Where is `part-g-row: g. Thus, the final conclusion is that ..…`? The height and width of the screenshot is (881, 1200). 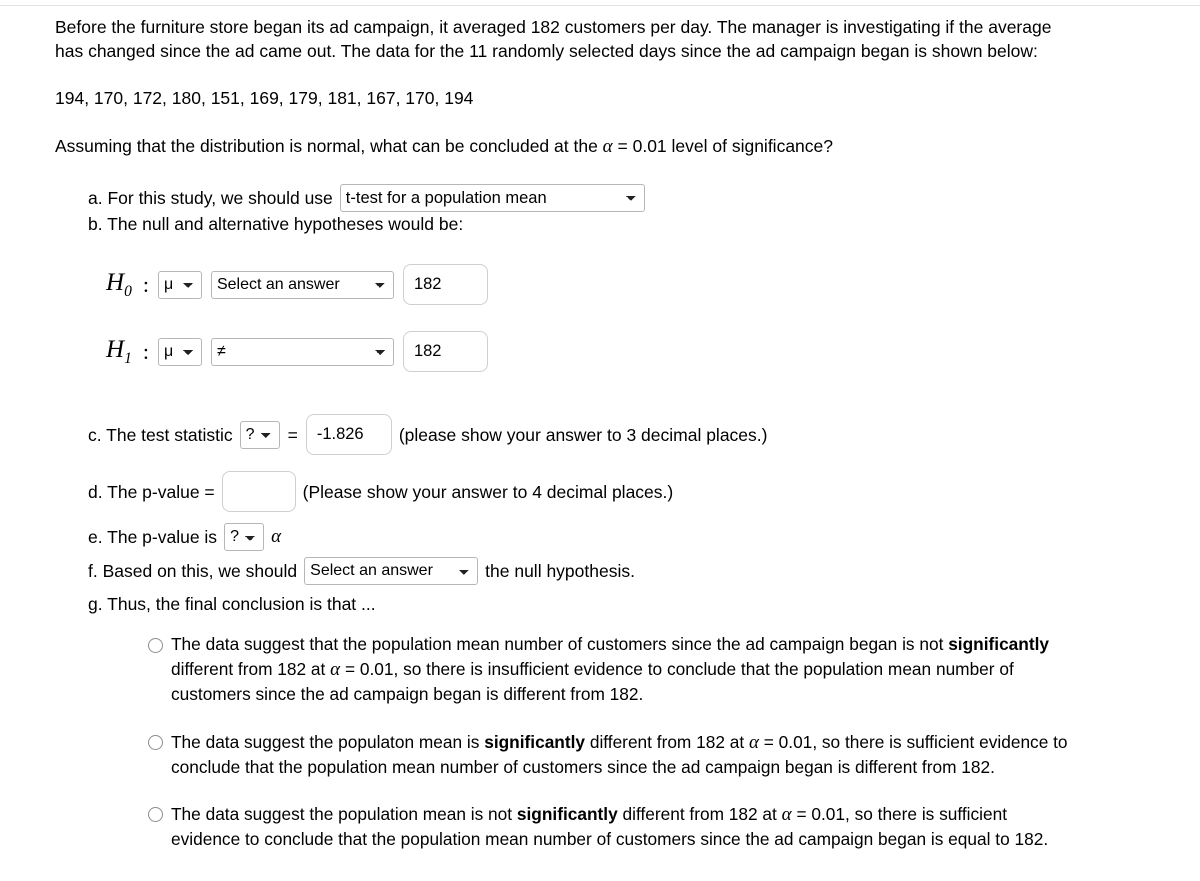 part-g-row: g. Thus, the final conclusion is that ..… is located at coordinates (644, 604).